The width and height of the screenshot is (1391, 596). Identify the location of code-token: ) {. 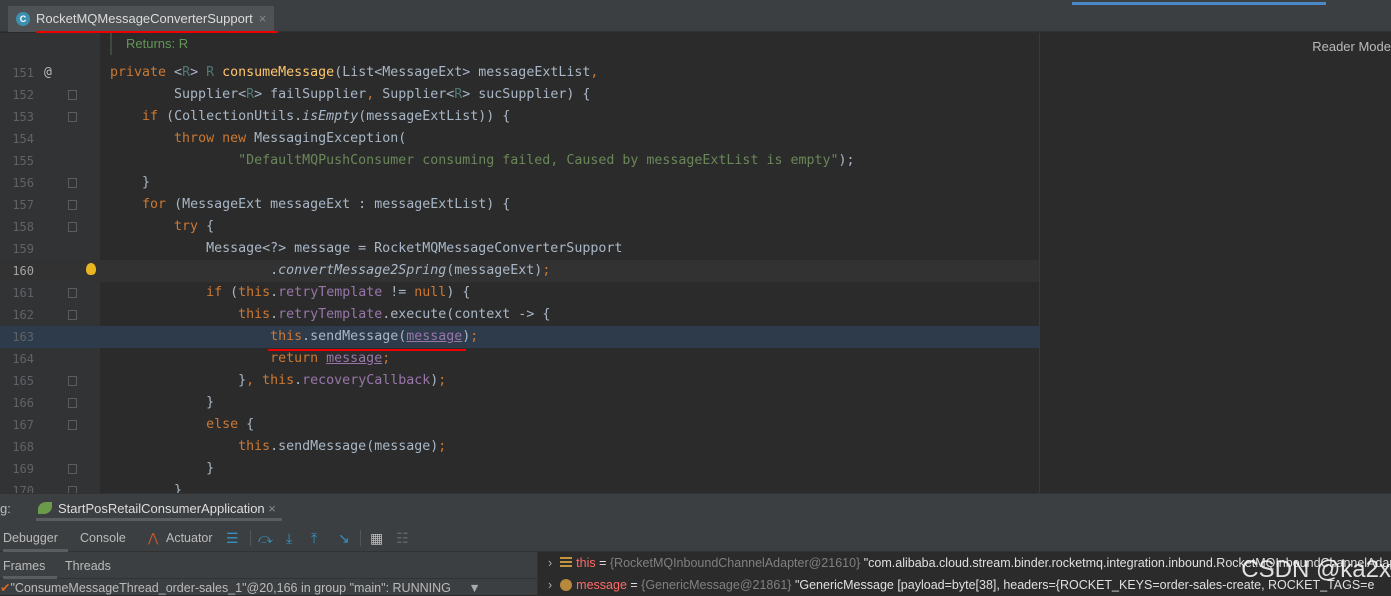
(458, 292).